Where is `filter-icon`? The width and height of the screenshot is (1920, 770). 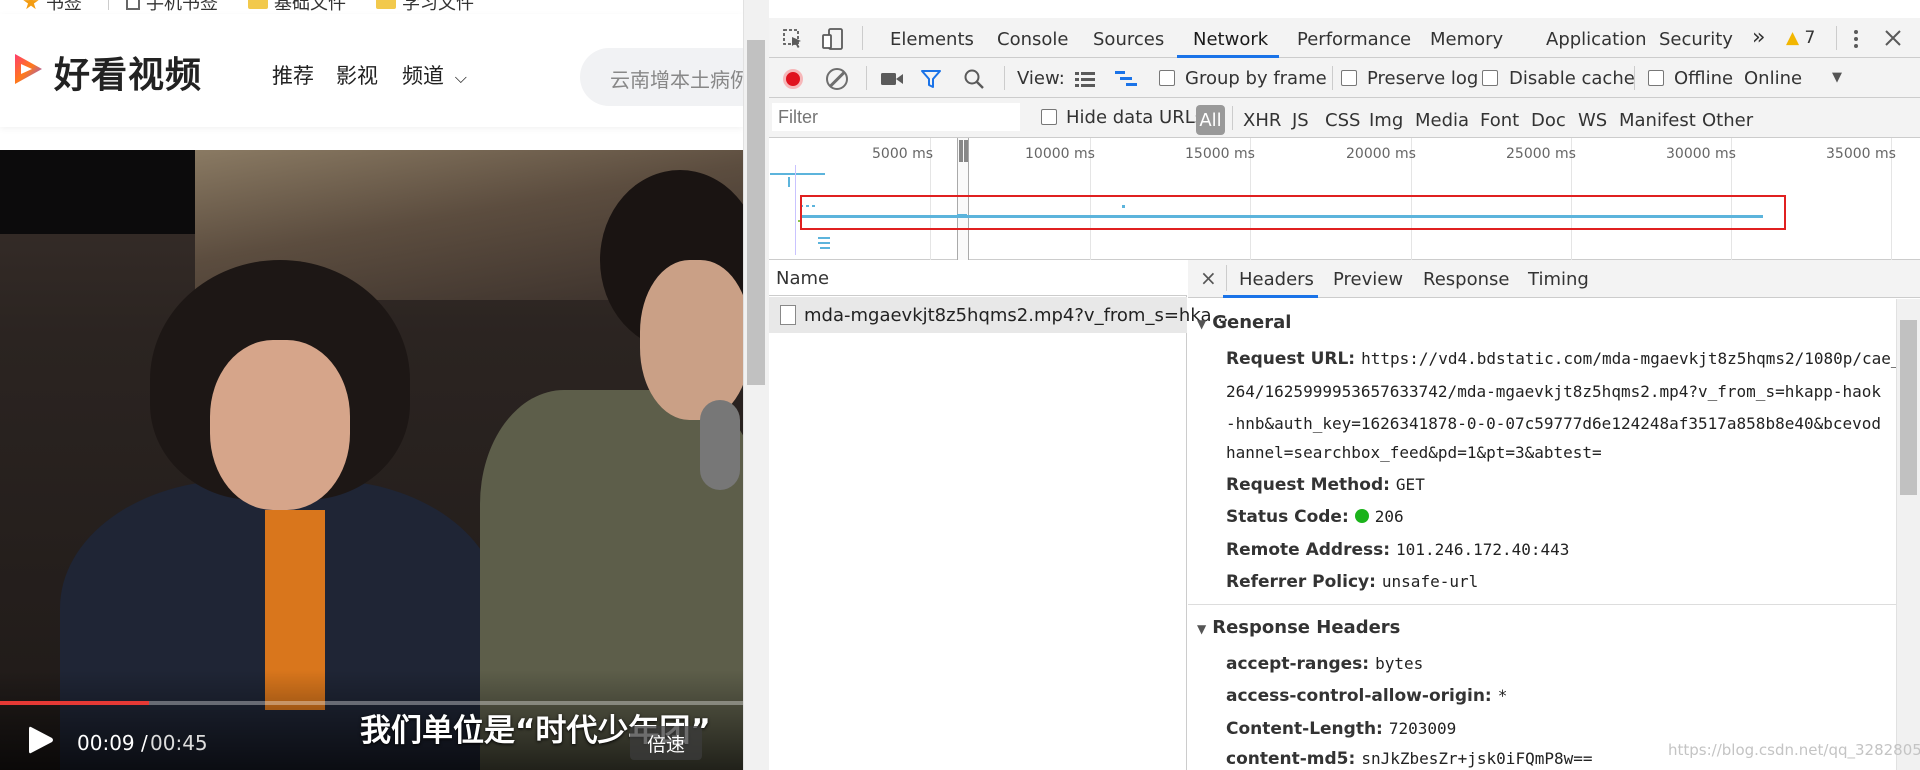
filter-icon is located at coordinates (931, 79).